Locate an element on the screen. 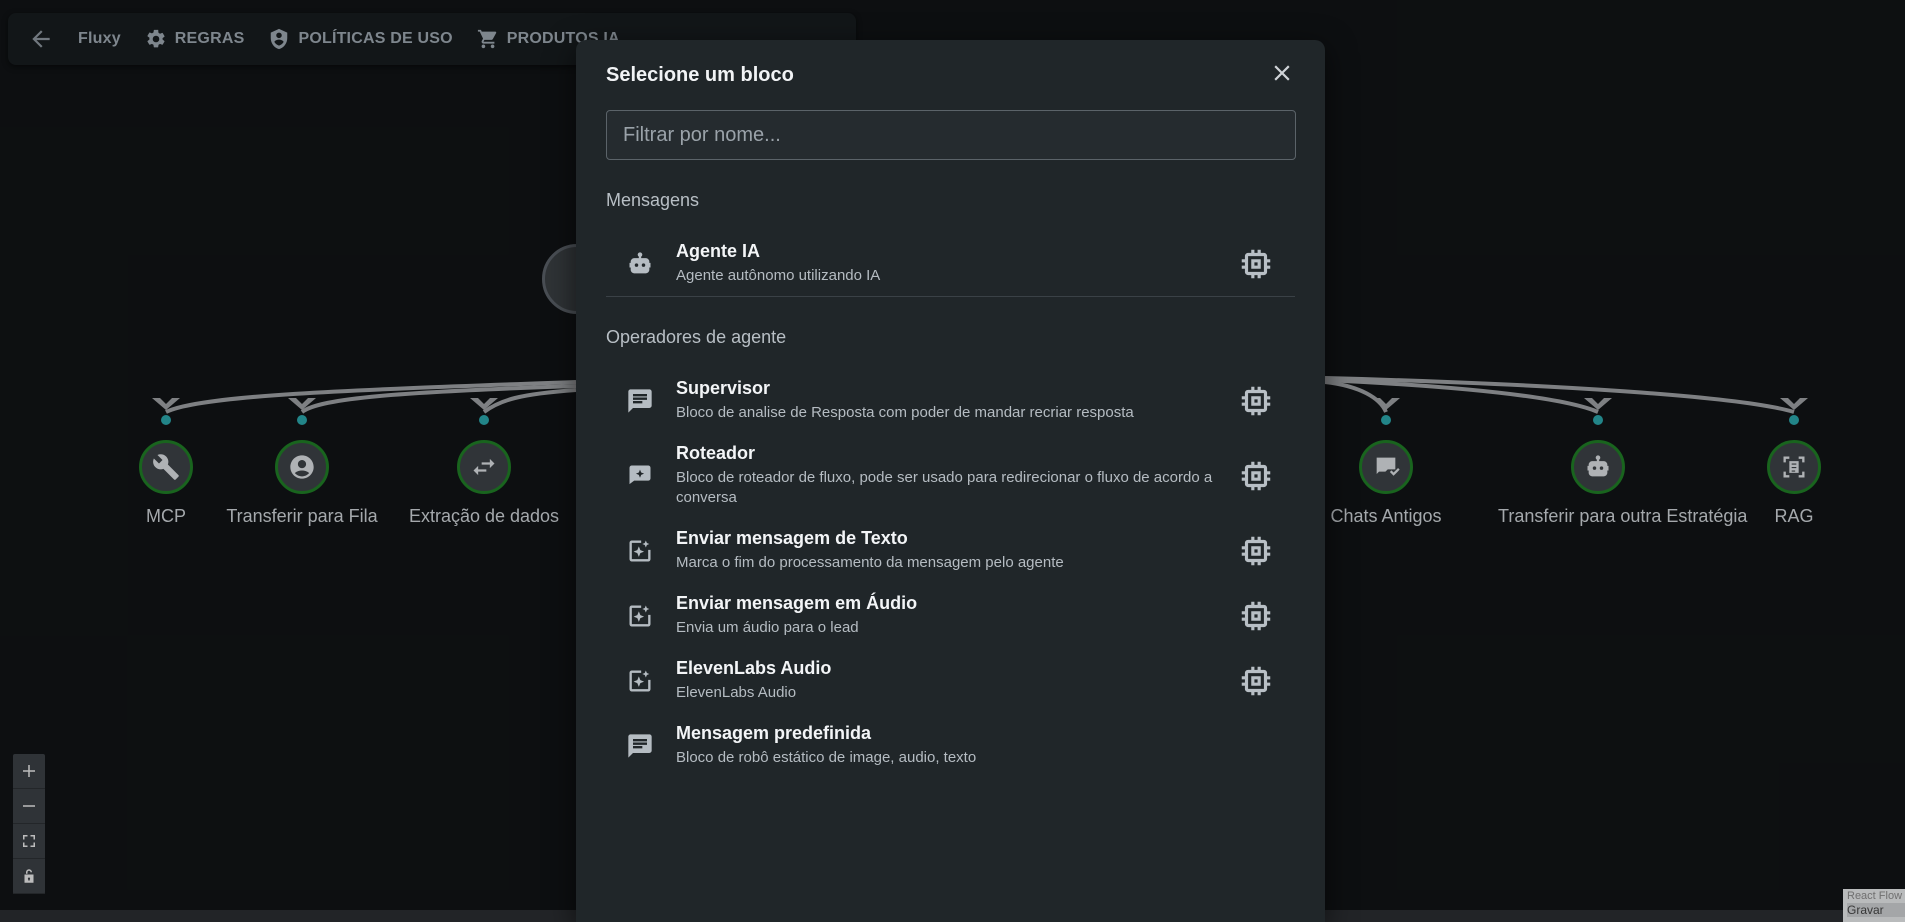 Image resolution: width=1905 pixels, height=922 pixels. item-title: Enviar mensagem de Texto is located at coordinates (792, 538).